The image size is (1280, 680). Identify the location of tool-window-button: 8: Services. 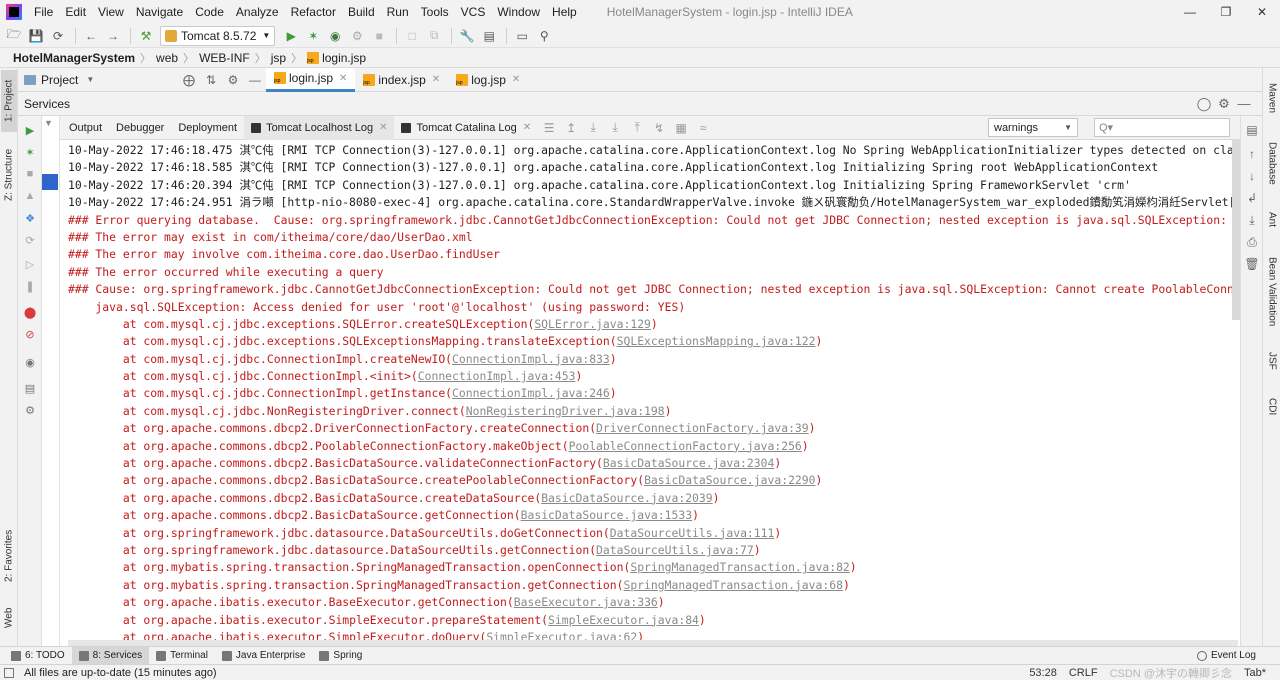
(110, 655).